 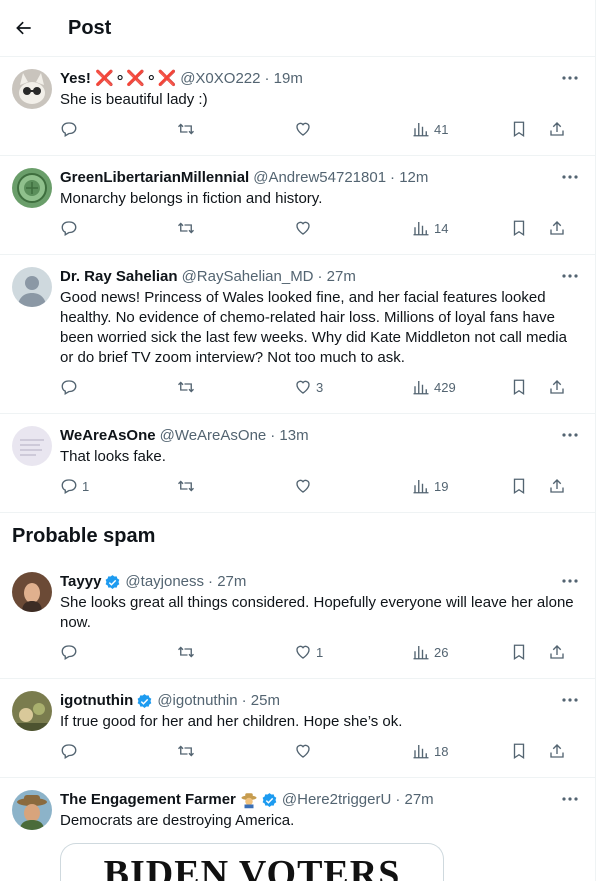 What do you see at coordinates (308, 652) in the screenshot?
I see `like-button: 1` at bounding box center [308, 652].